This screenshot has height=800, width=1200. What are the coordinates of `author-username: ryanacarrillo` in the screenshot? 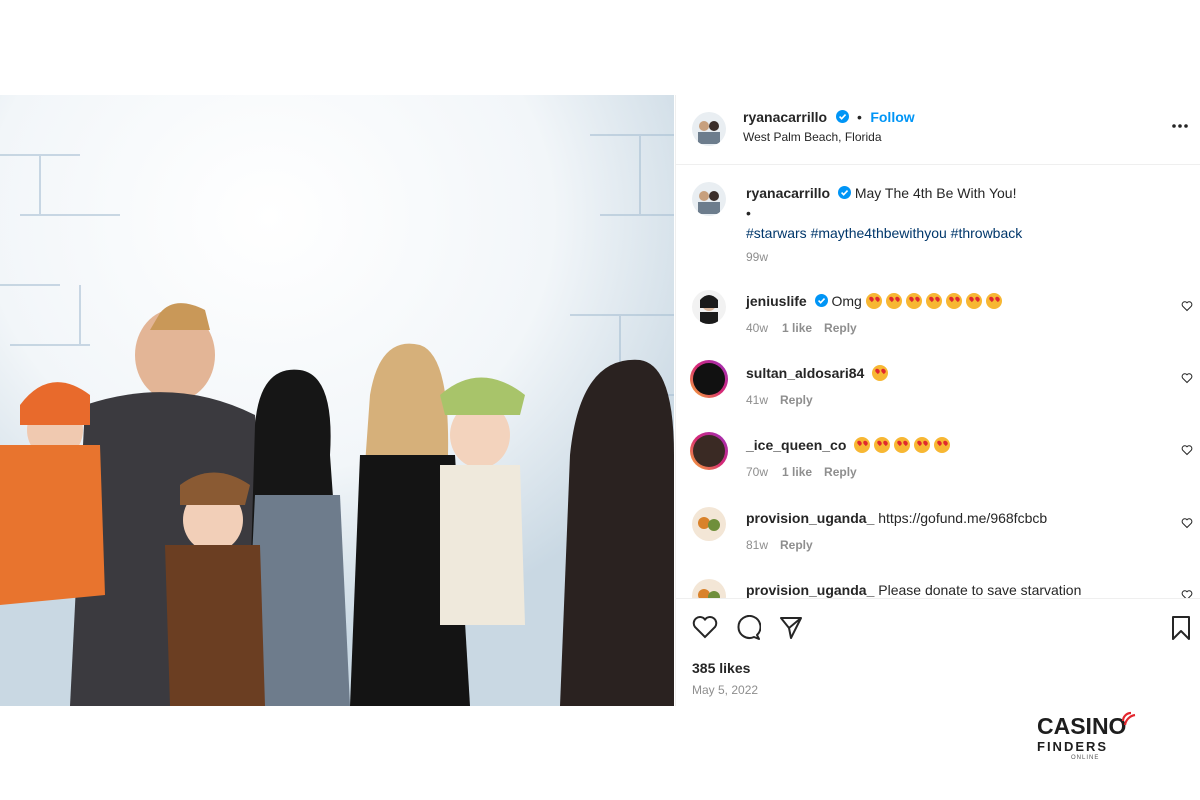 It's located at (785, 117).